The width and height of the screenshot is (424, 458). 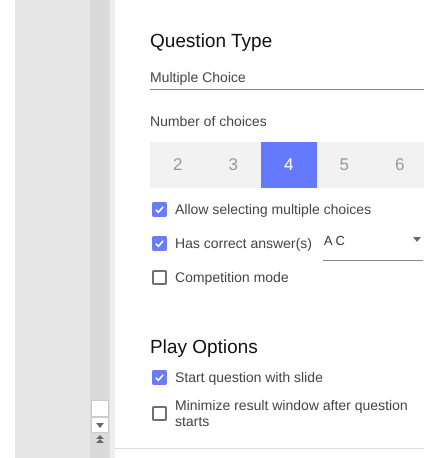 I want to click on choice-count-button: 6, so click(x=398, y=165).